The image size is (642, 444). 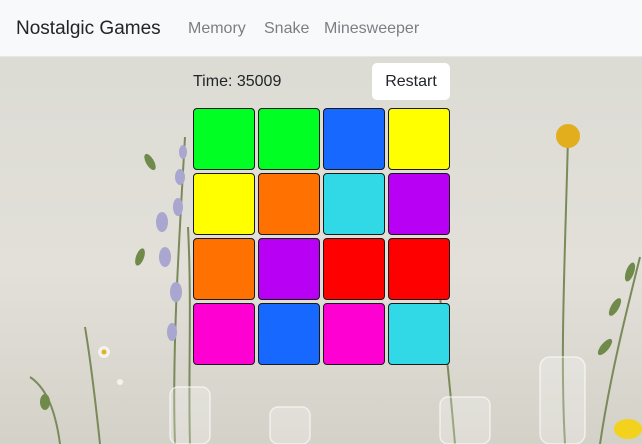 What do you see at coordinates (88, 29) in the screenshot?
I see `brand-link: Nostalgic Games` at bounding box center [88, 29].